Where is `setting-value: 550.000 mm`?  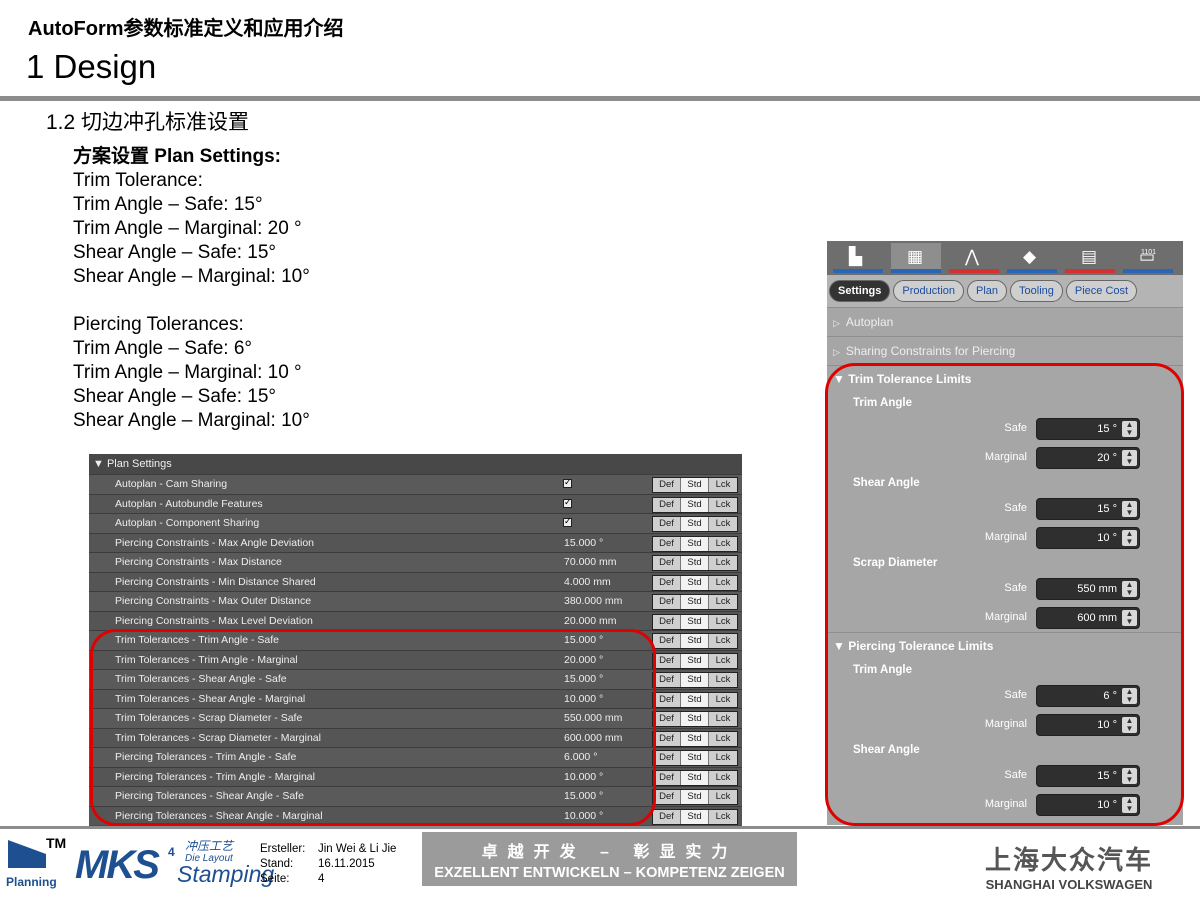
setting-value: 550.000 mm is located at coordinates (593, 718).